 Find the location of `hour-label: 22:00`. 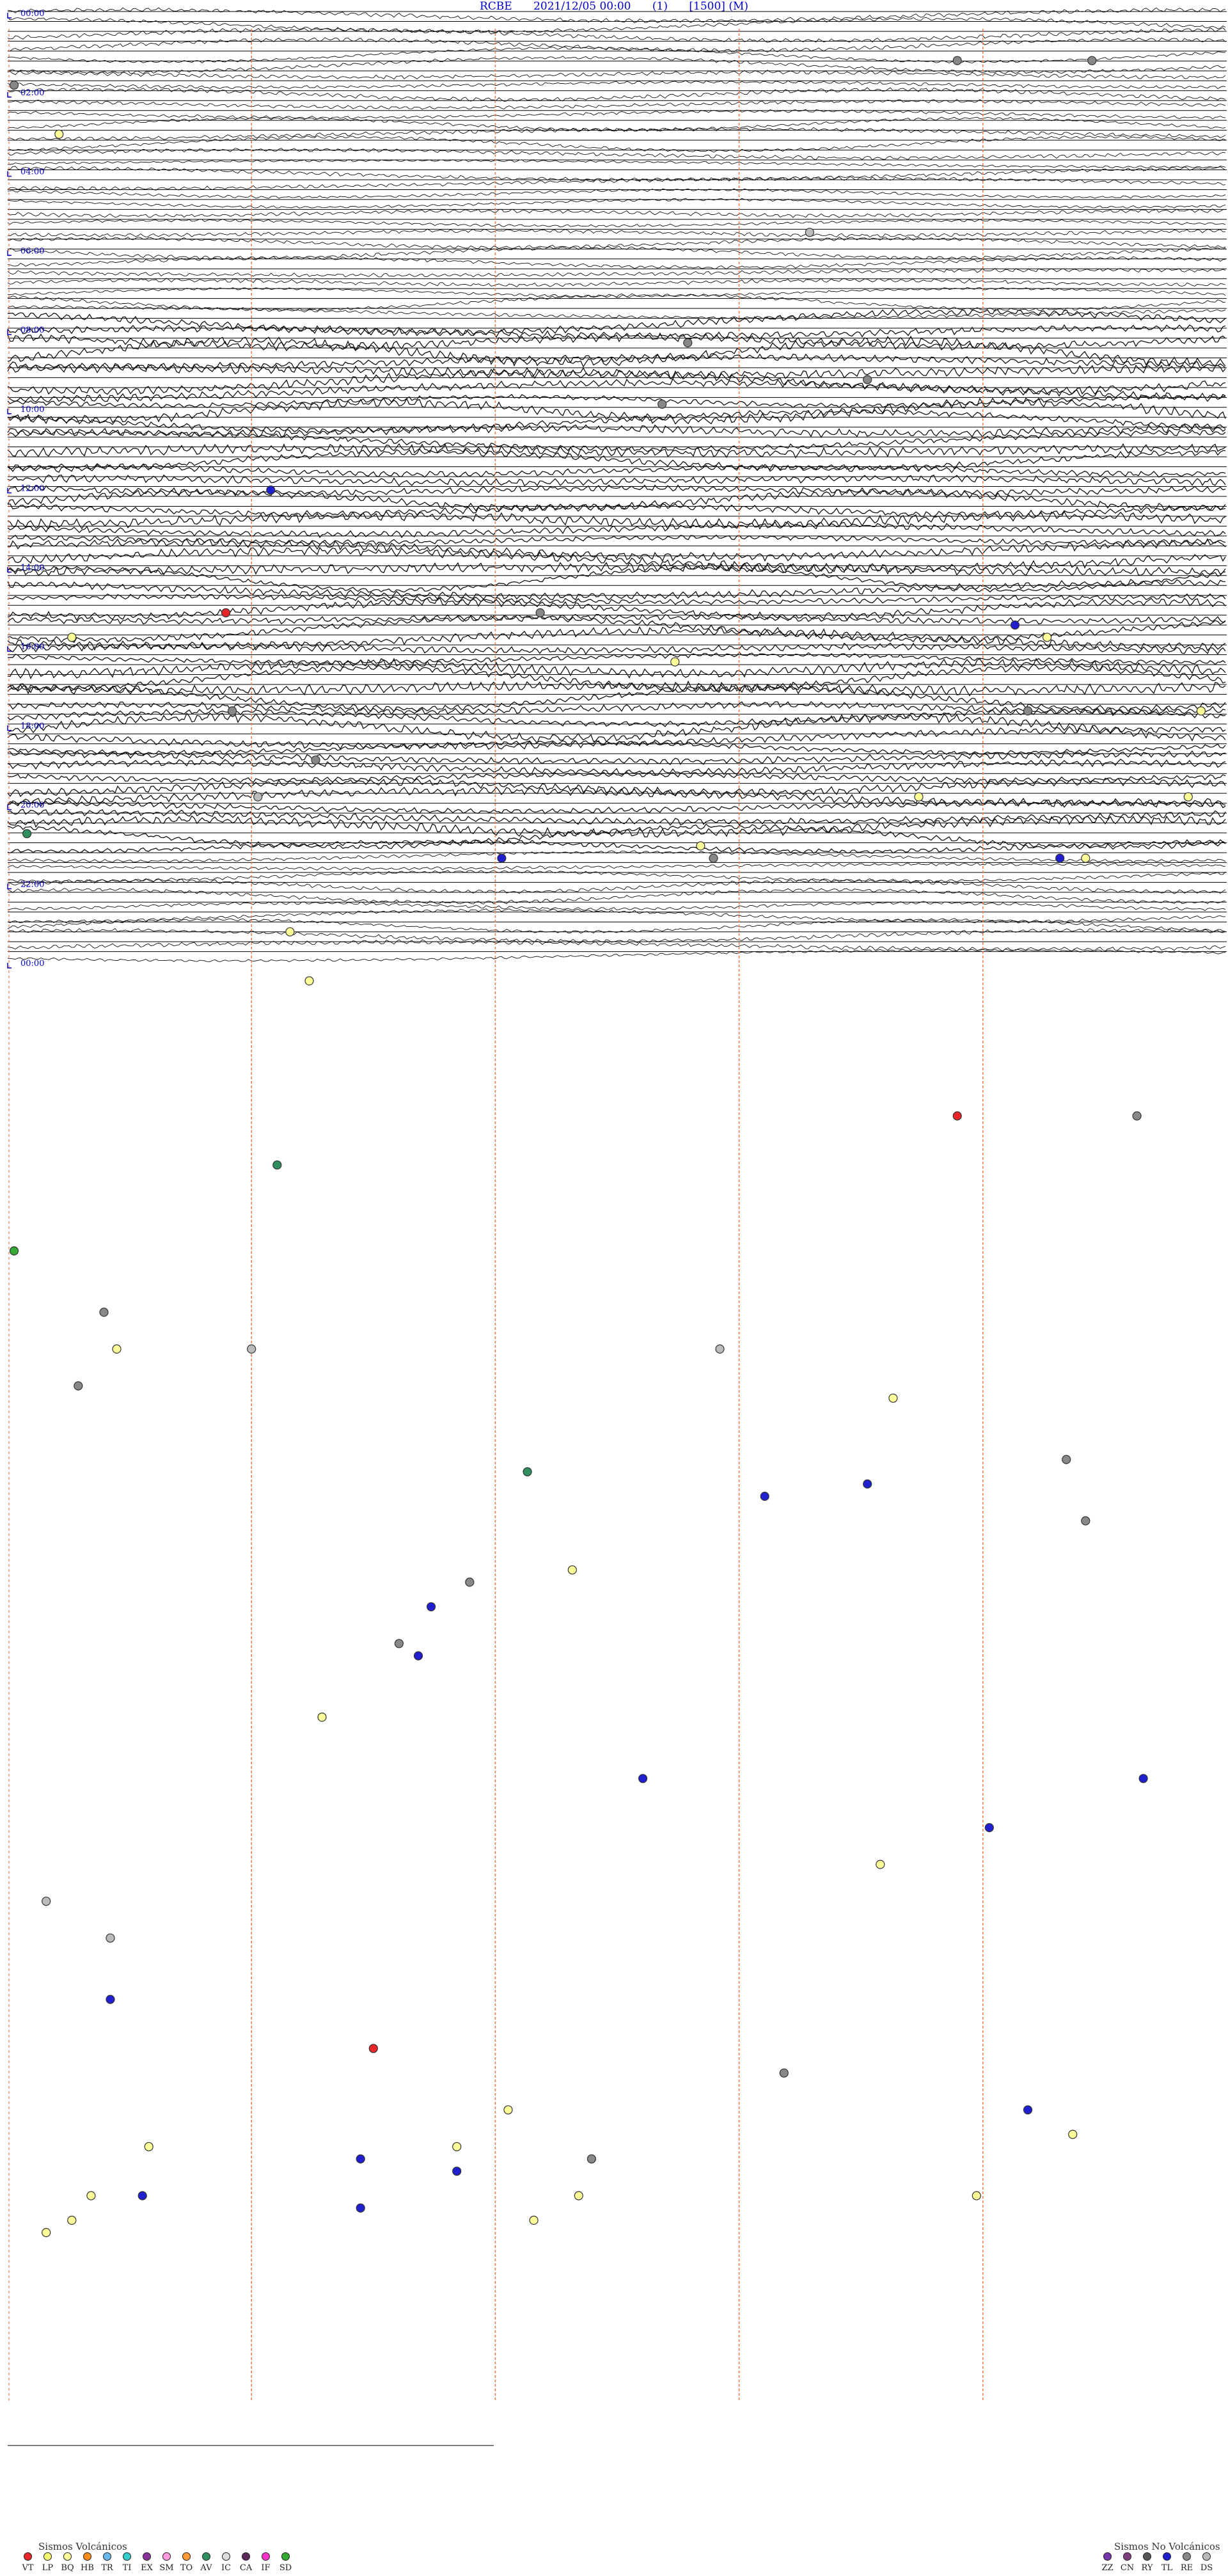

hour-label: 22:00 is located at coordinates (32, 884).